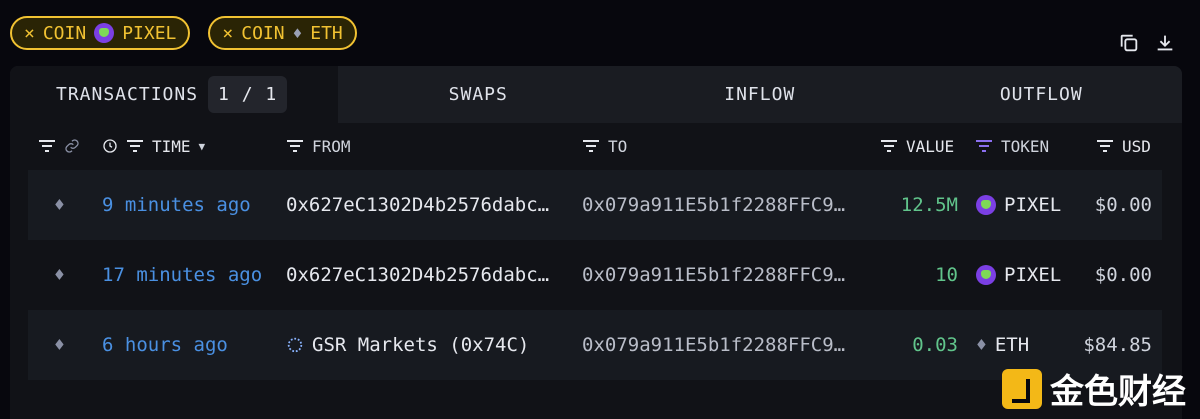 Image resolution: width=1200 pixels, height=419 pixels. Describe the element at coordinates (295, 345) in the screenshot. I see `entity-logo-icon` at that location.